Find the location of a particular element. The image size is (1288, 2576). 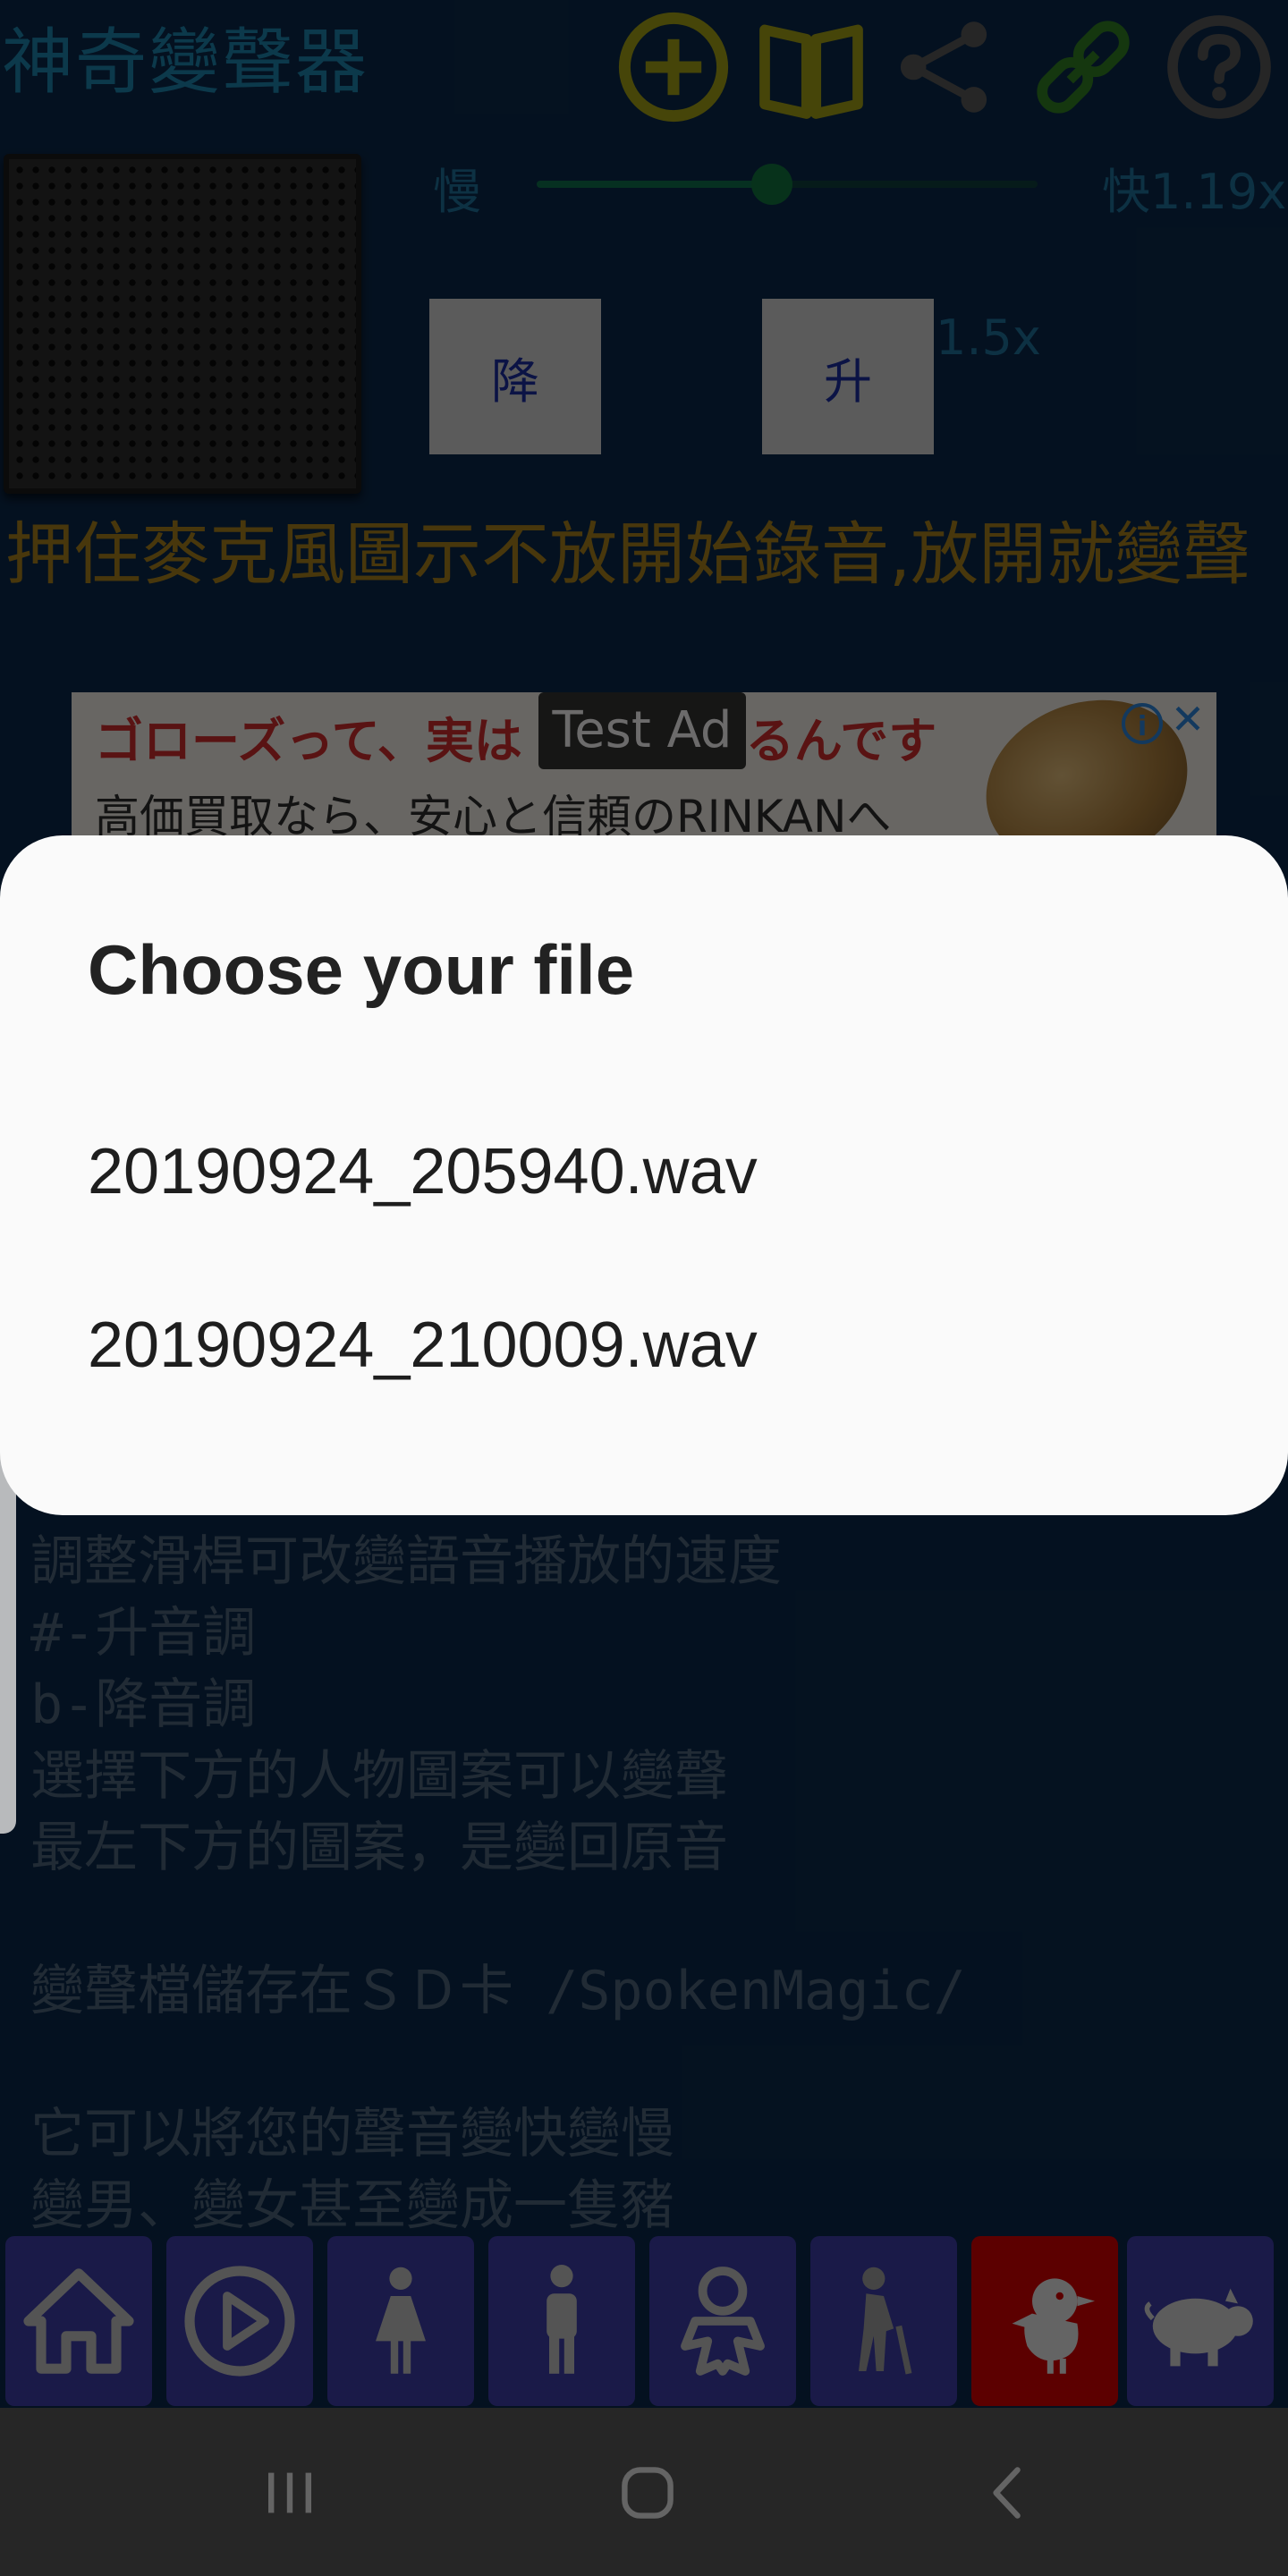

elder-icon is located at coordinates (883, 2321).